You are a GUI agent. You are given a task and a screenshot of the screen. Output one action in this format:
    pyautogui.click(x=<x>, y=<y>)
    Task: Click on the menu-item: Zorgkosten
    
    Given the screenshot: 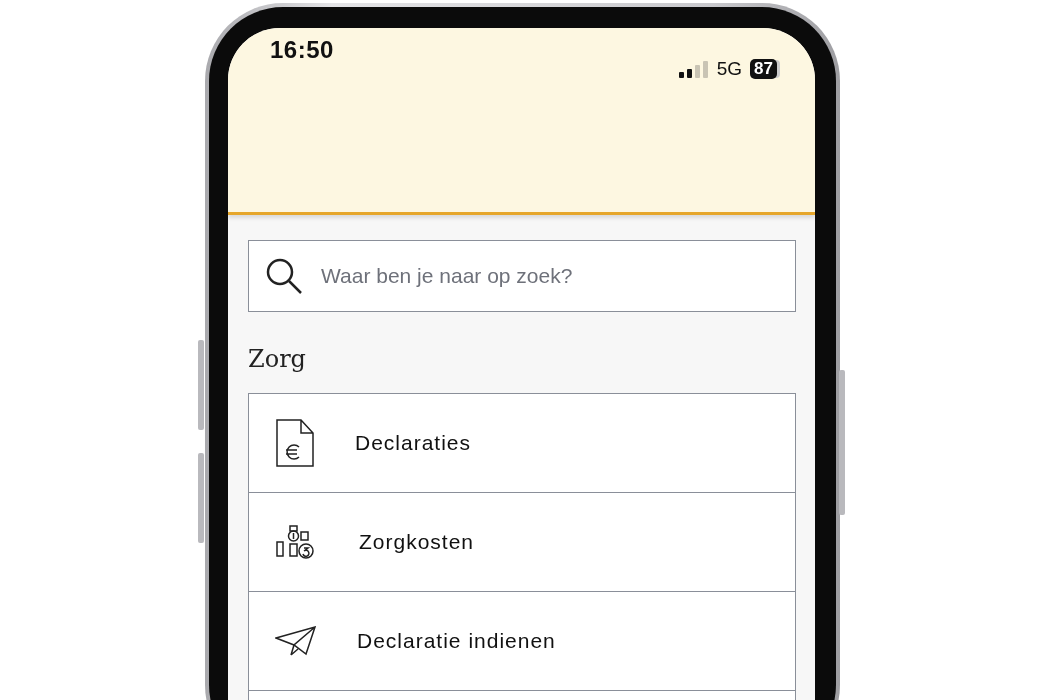 What is the action you would take?
    pyautogui.click(x=522, y=542)
    